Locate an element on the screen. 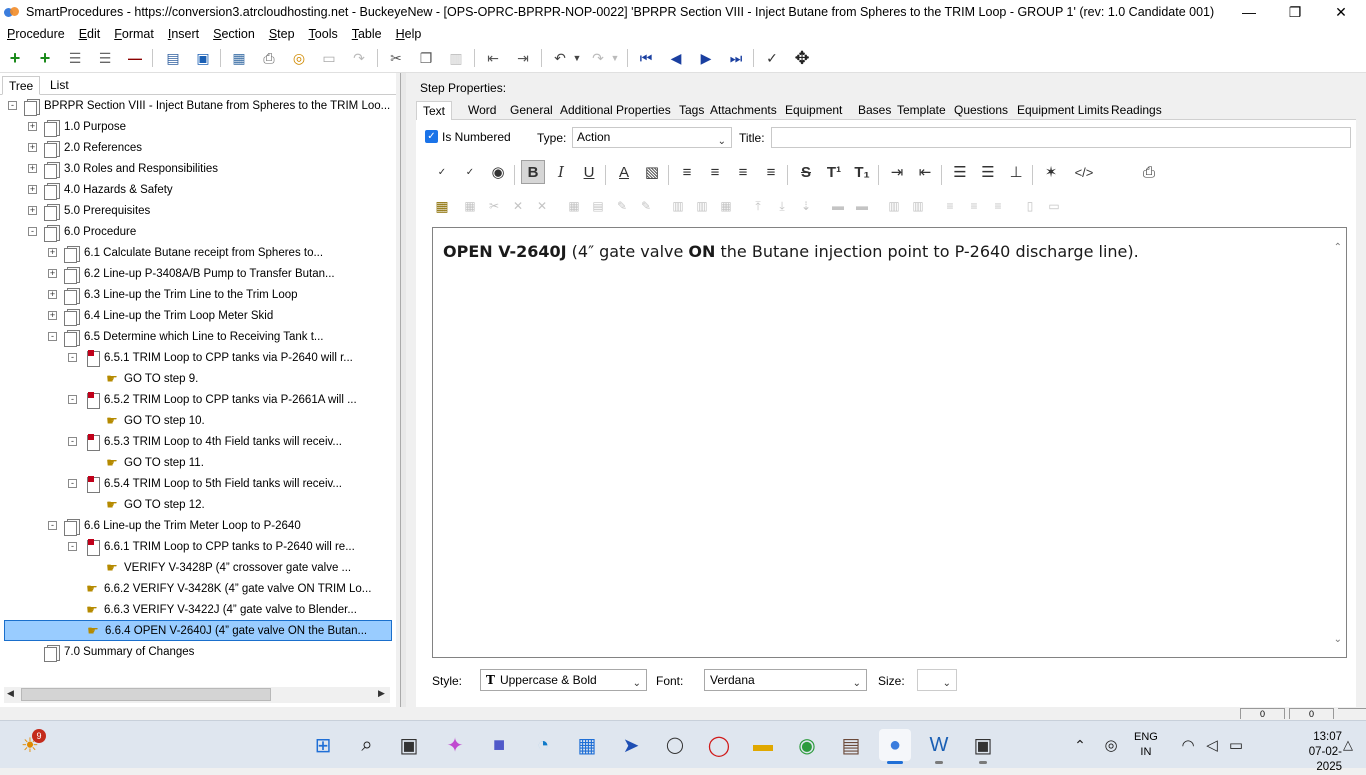 The width and height of the screenshot is (1366, 775). tab-attachments: Attachments is located at coordinates (743, 111).